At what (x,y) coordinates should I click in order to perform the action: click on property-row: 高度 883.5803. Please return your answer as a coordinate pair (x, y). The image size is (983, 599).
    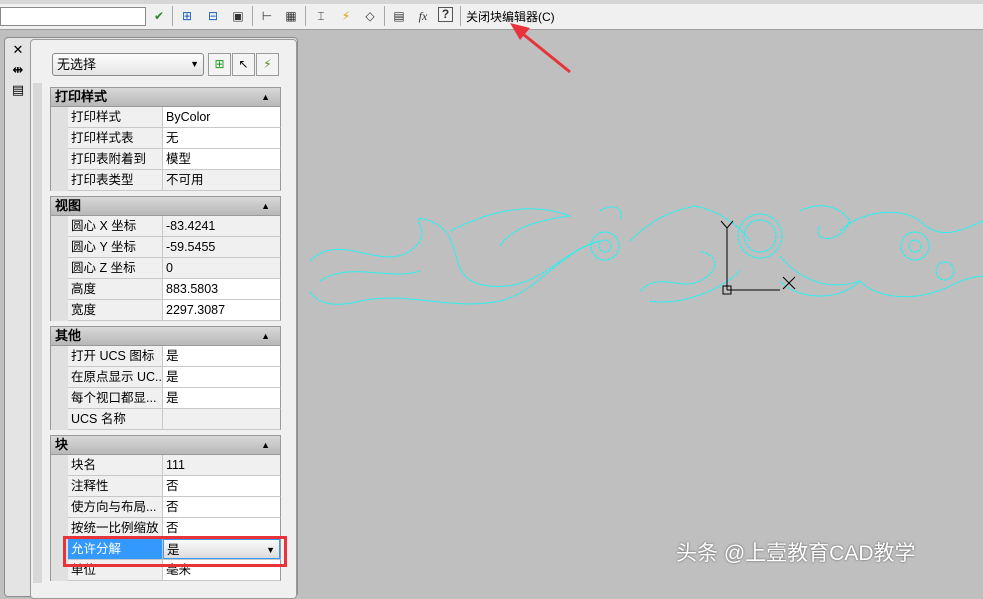
    Looking at the image, I should click on (174, 289).